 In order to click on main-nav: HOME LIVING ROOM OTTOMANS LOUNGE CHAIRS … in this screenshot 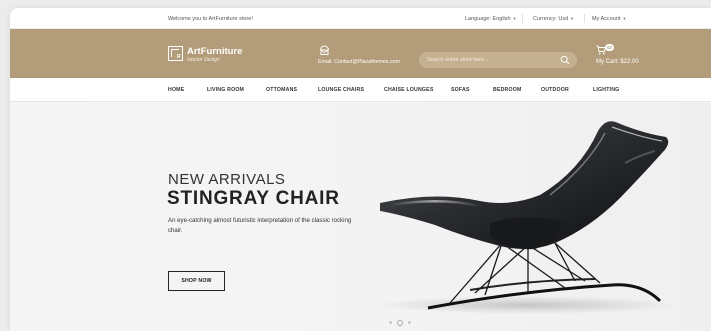, I will do `click(360, 90)`.